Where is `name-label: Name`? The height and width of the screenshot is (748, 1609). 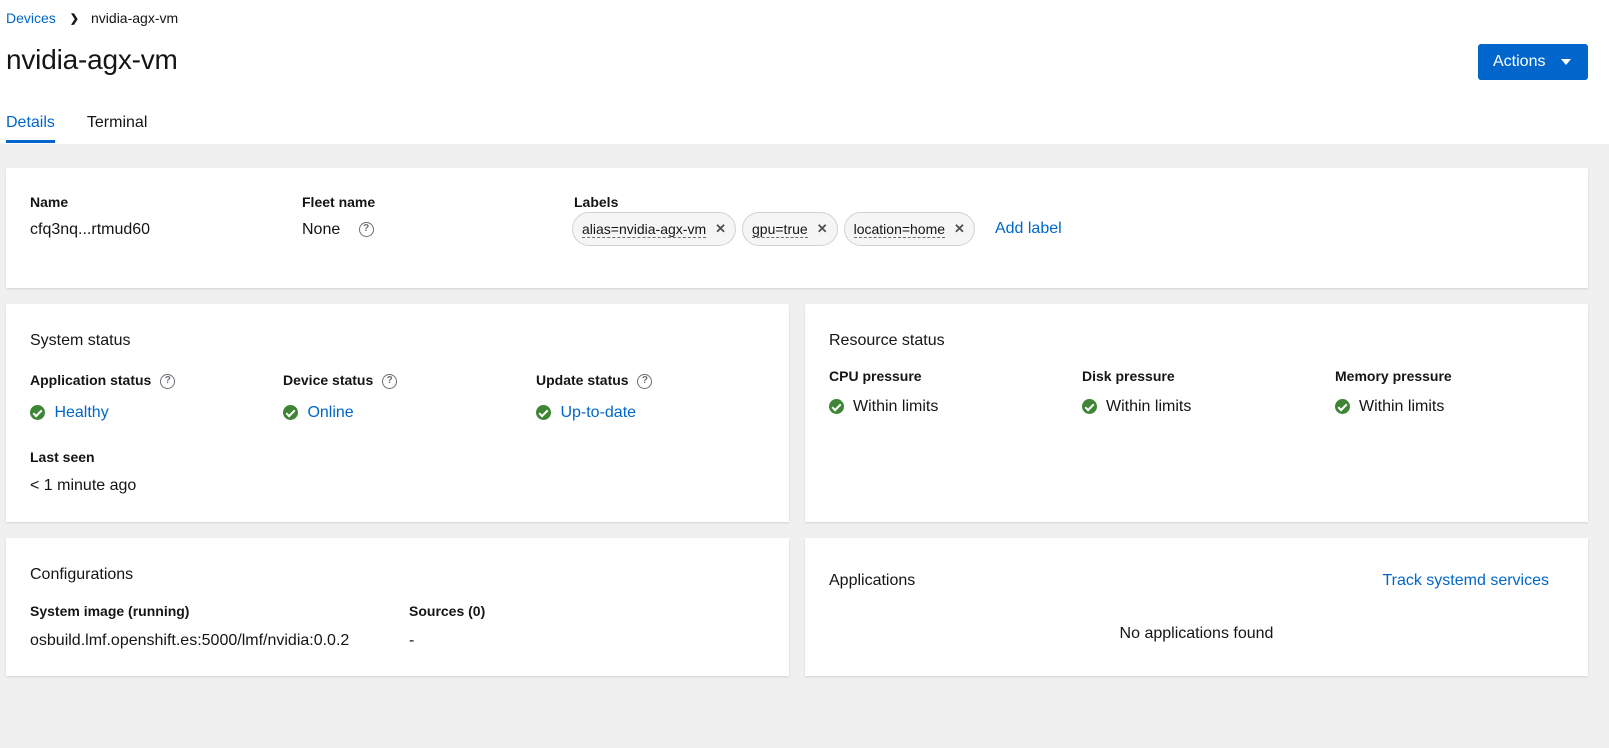
name-label: Name is located at coordinates (49, 202).